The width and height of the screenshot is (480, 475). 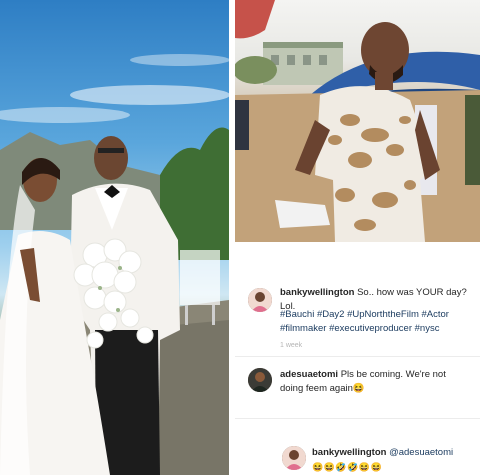 I want to click on comment-line: bankywellington @adesuaetomi, so click(x=396, y=453).